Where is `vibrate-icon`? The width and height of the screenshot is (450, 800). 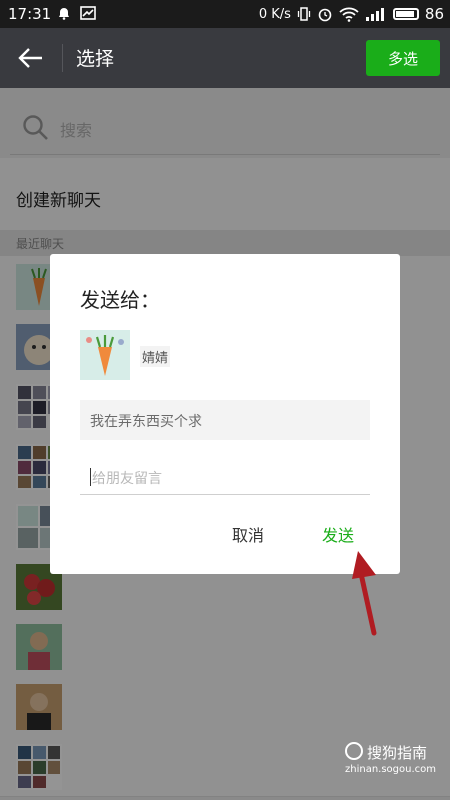 vibrate-icon is located at coordinates (304, 14).